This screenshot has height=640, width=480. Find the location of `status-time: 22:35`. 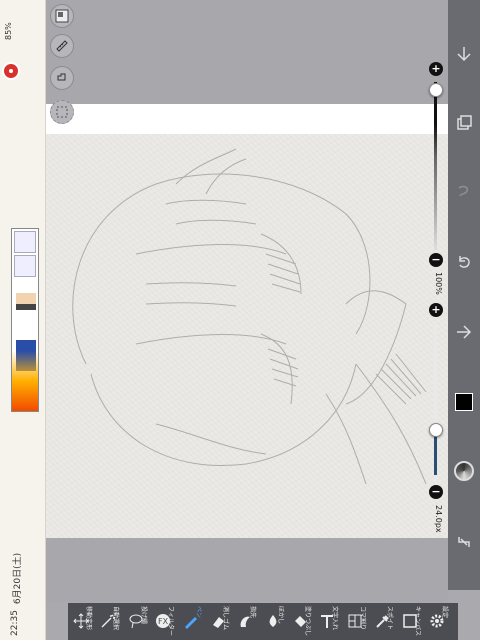

status-time: 22:35 is located at coordinates (15, 623).